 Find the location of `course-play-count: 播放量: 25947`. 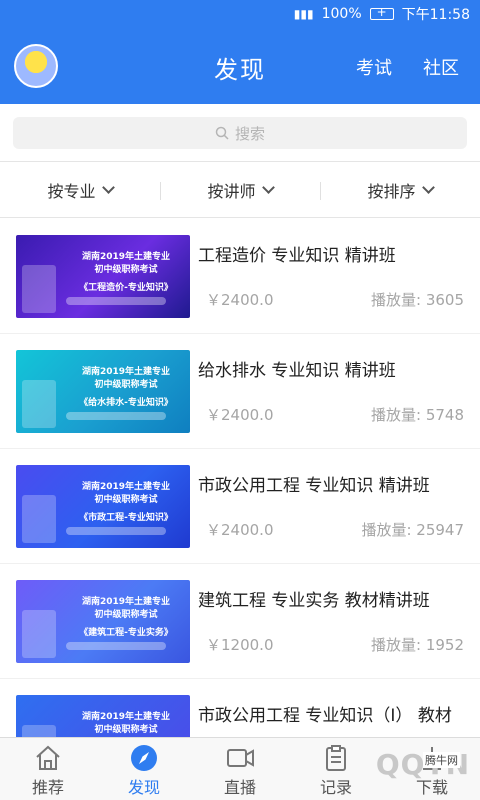

course-play-count: 播放量: 25947 is located at coordinates (412, 530).